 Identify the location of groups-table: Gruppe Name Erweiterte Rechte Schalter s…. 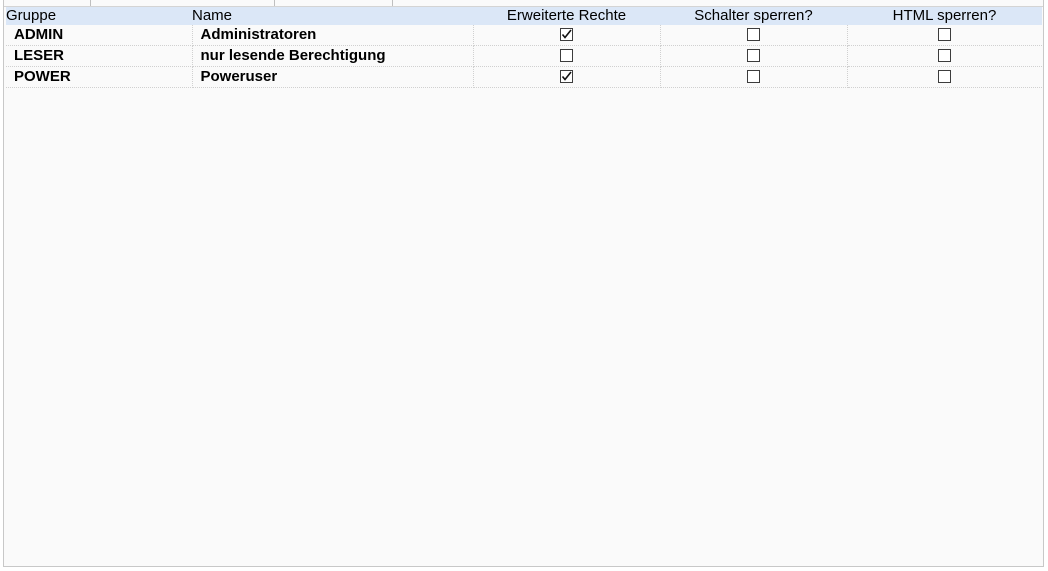
(524, 47).